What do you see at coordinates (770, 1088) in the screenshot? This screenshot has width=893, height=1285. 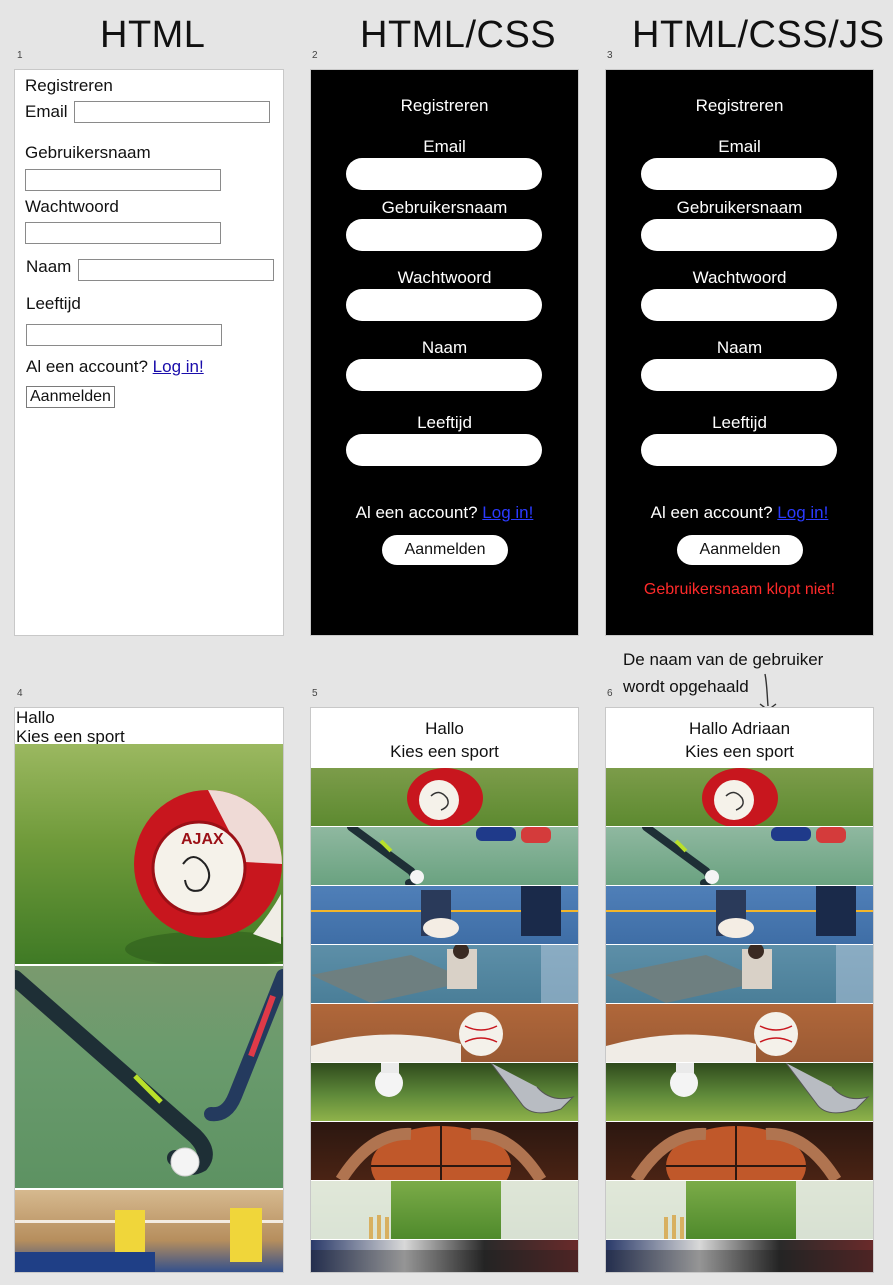 I see `golf-icon` at bounding box center [770, 1088].